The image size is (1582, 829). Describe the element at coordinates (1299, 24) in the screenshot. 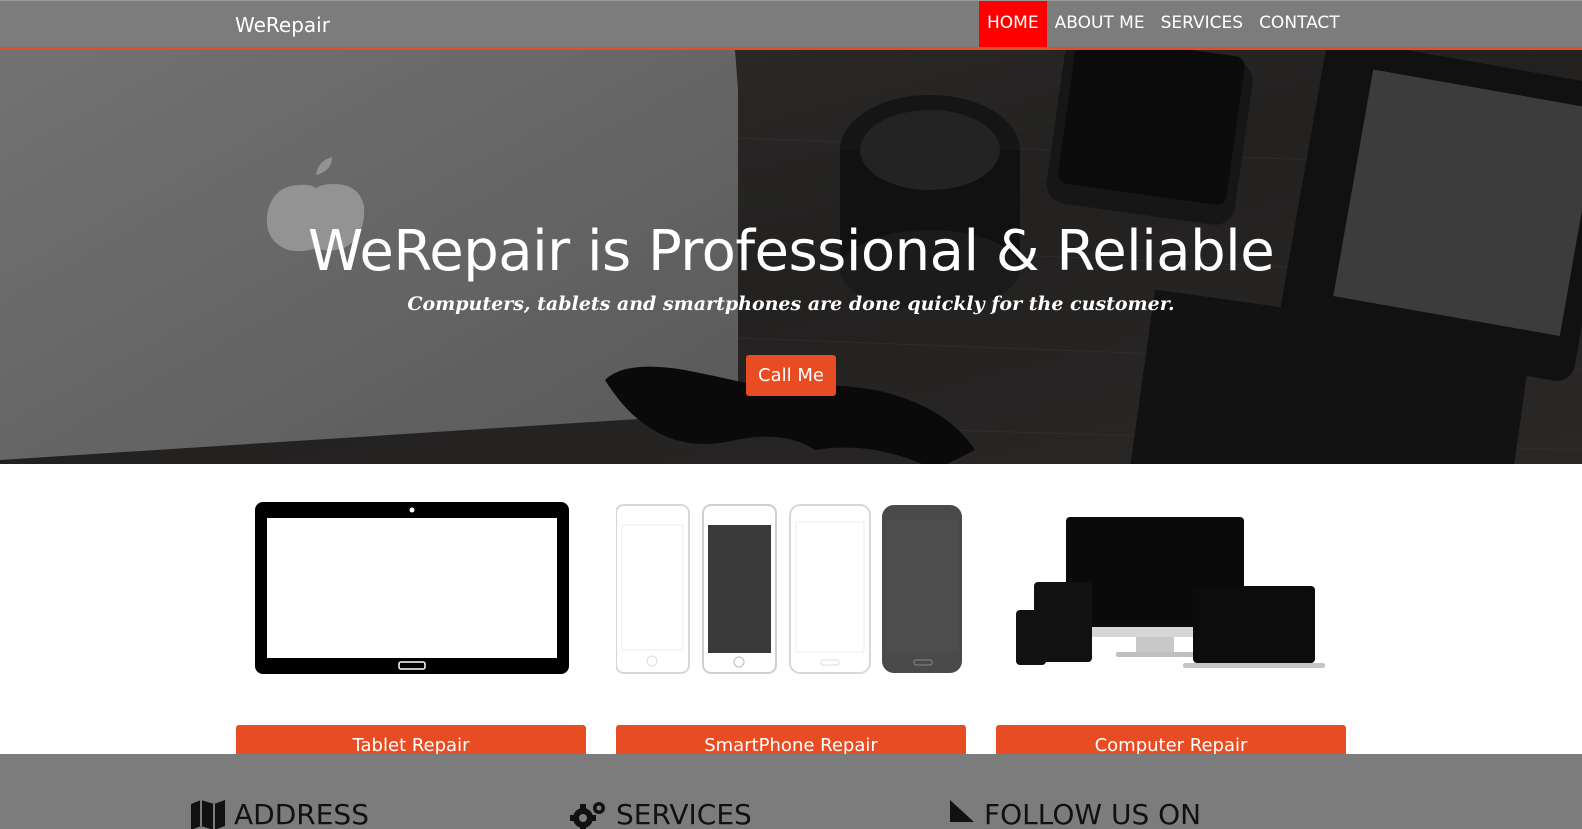

I see `nav-item-contact: CONTACT` at that location.